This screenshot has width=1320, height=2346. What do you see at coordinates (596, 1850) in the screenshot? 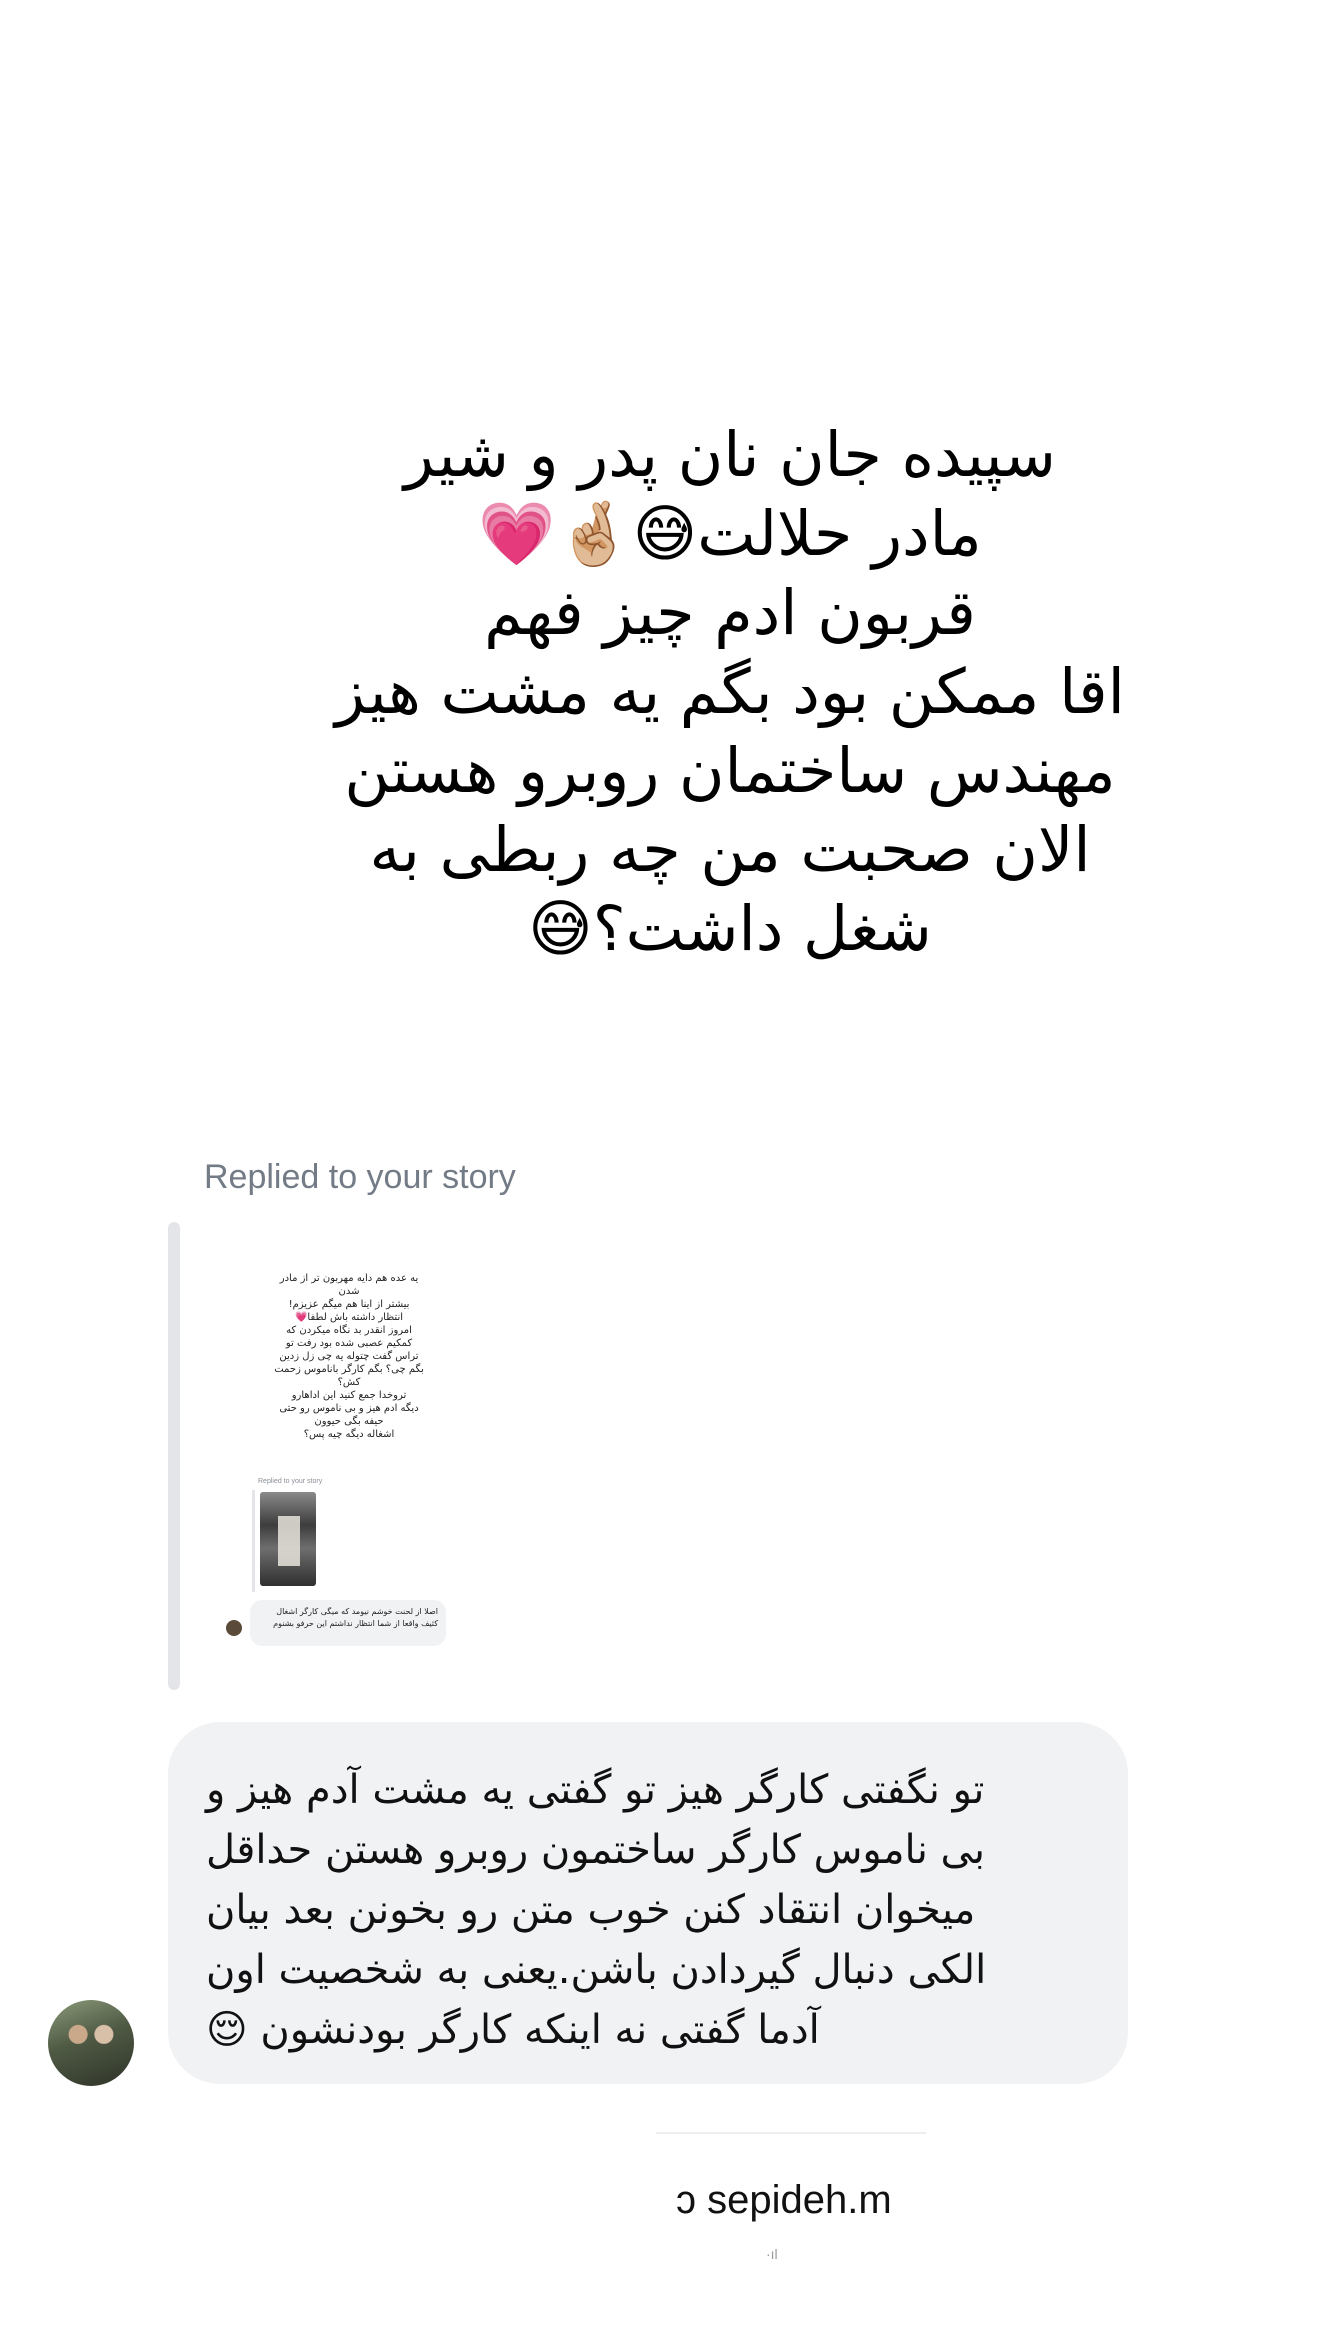
I see `message-line: بی ناموس کارگر ساختمون روبرو هستن حداقل` at bounding box center [596, 1850].